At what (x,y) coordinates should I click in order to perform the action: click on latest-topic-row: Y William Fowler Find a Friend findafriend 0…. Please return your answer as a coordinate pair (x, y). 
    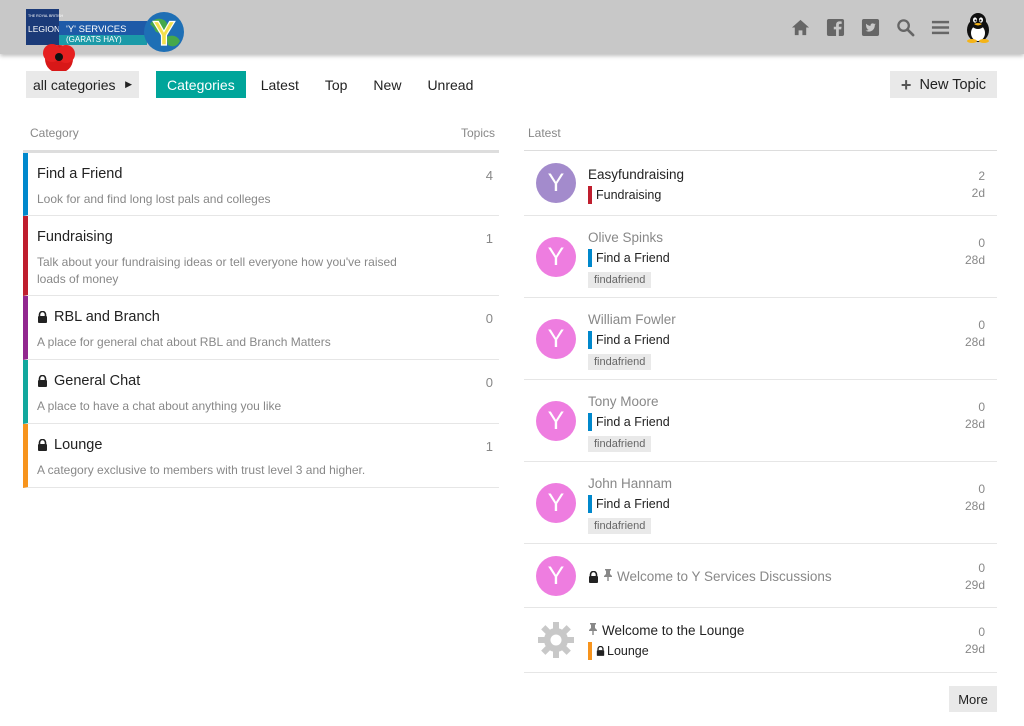
    Looking at the image, I should click on (760, 339).